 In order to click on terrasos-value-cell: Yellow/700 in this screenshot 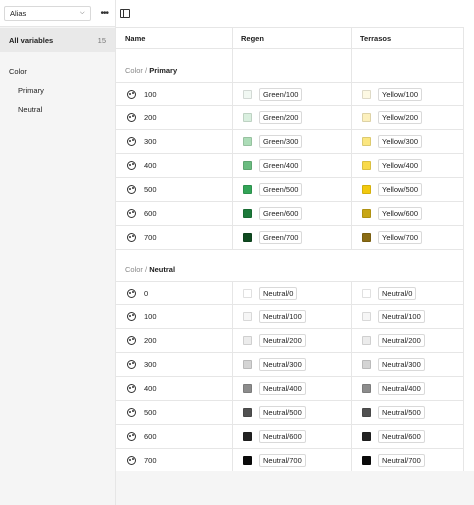, I will do `click(407, 237)`.